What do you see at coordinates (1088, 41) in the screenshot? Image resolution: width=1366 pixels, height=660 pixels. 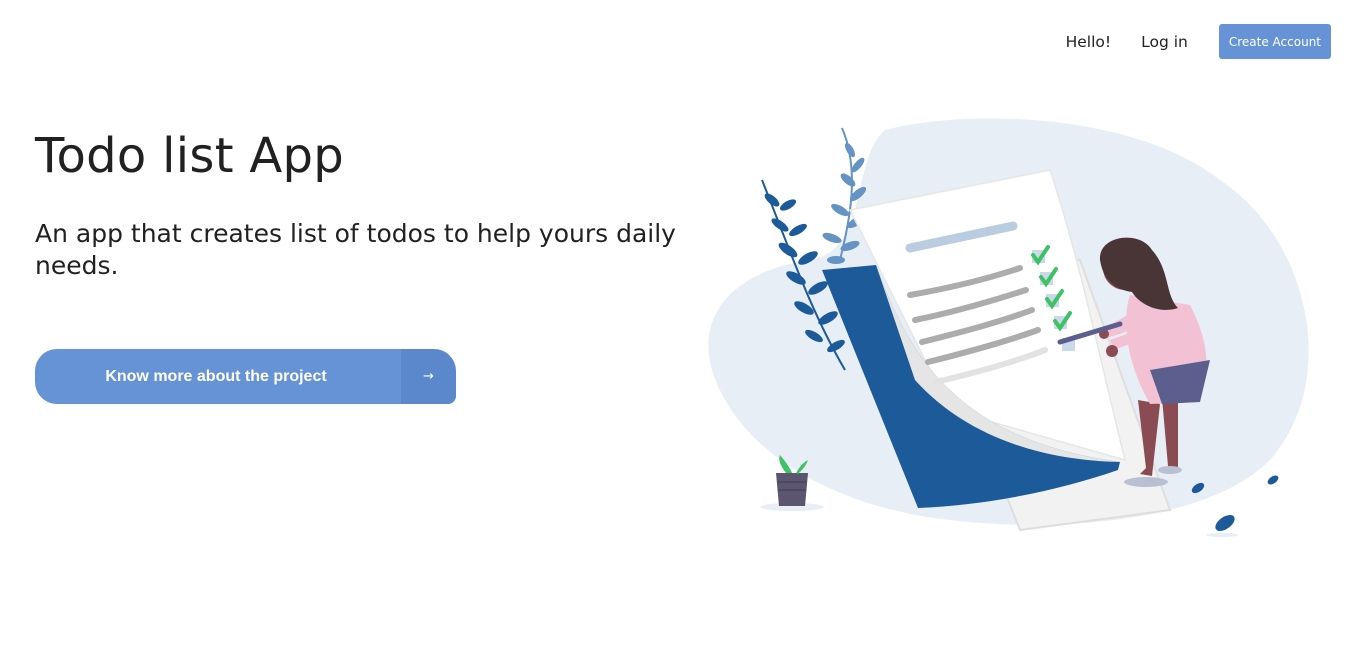 I see `greeting-text: Hello!` at bounding box center [1088, 41].